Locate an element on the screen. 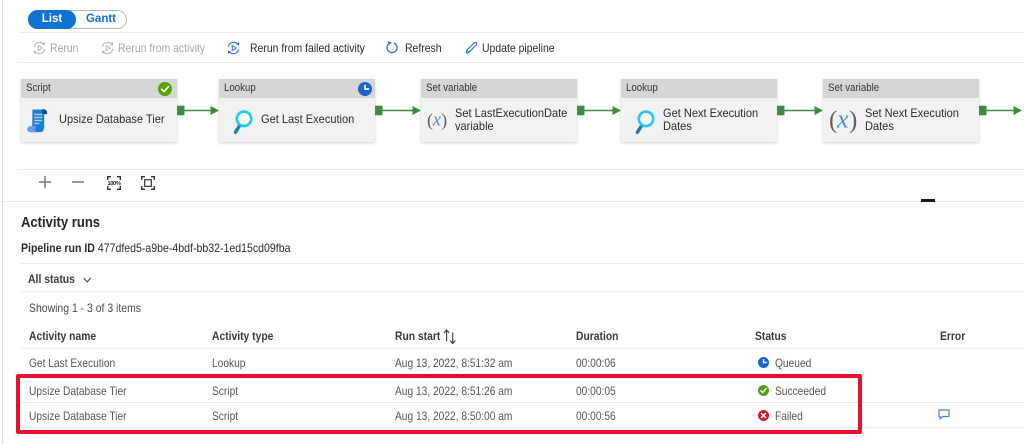 Image resolution: width=1024 pixels, height=444 pixels. svg-text: 100% is located at coordinates (113, 184).